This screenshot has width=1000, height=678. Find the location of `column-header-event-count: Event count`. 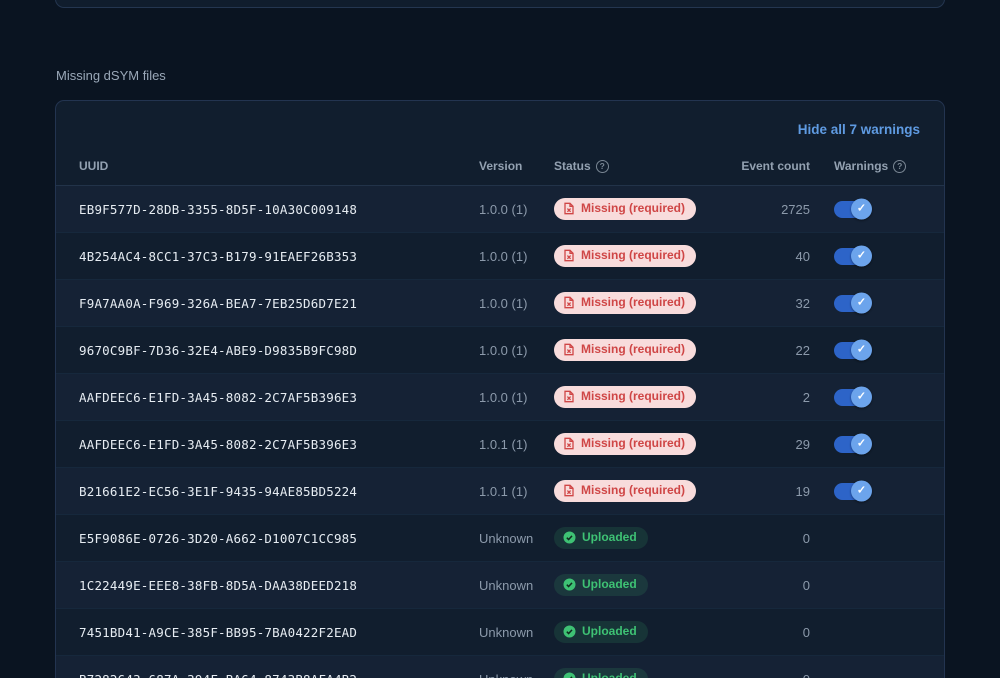

column-header-event-count: Event count is located at coordinates (781, 170).